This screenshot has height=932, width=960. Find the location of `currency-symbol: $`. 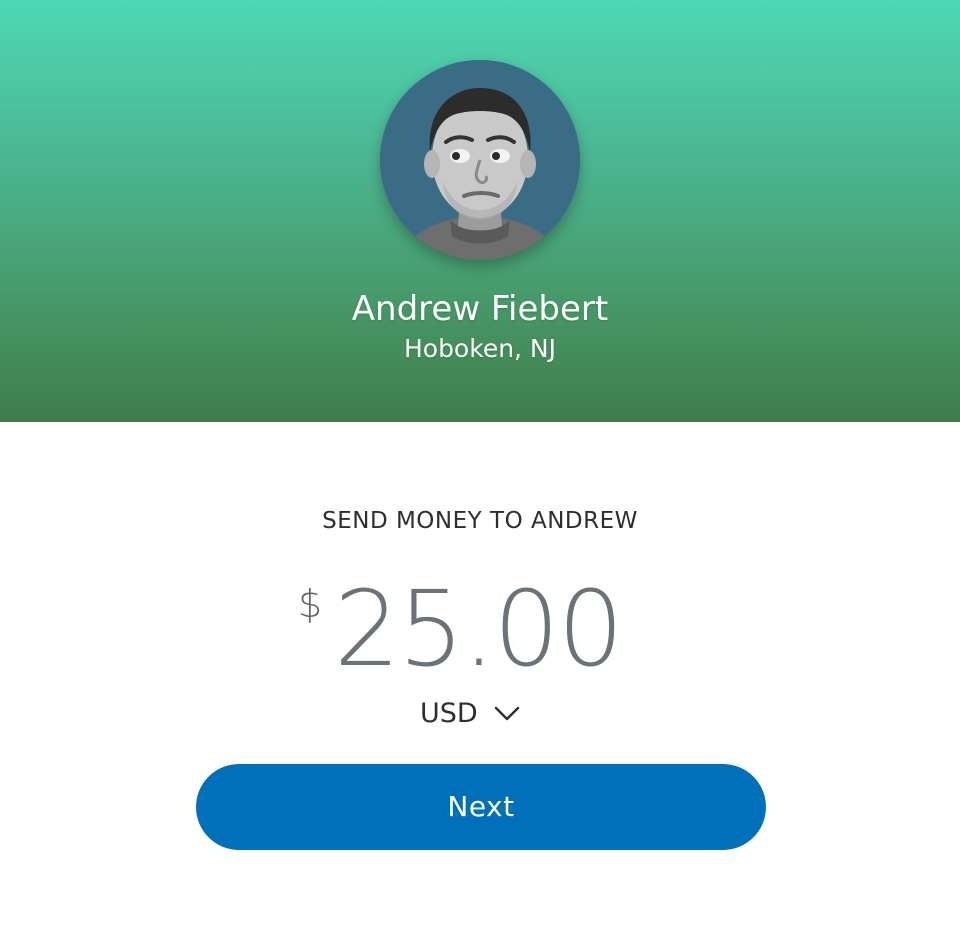

currency-symbol: $ is located at coordinates (310, 604).